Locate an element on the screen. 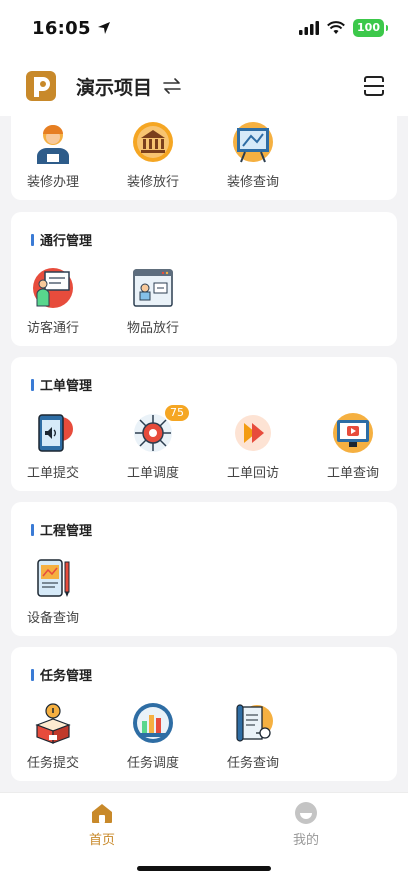 The image size is (408, 883). menu-item-goods-release: 物品放行 is located at coordinates (153, 301).